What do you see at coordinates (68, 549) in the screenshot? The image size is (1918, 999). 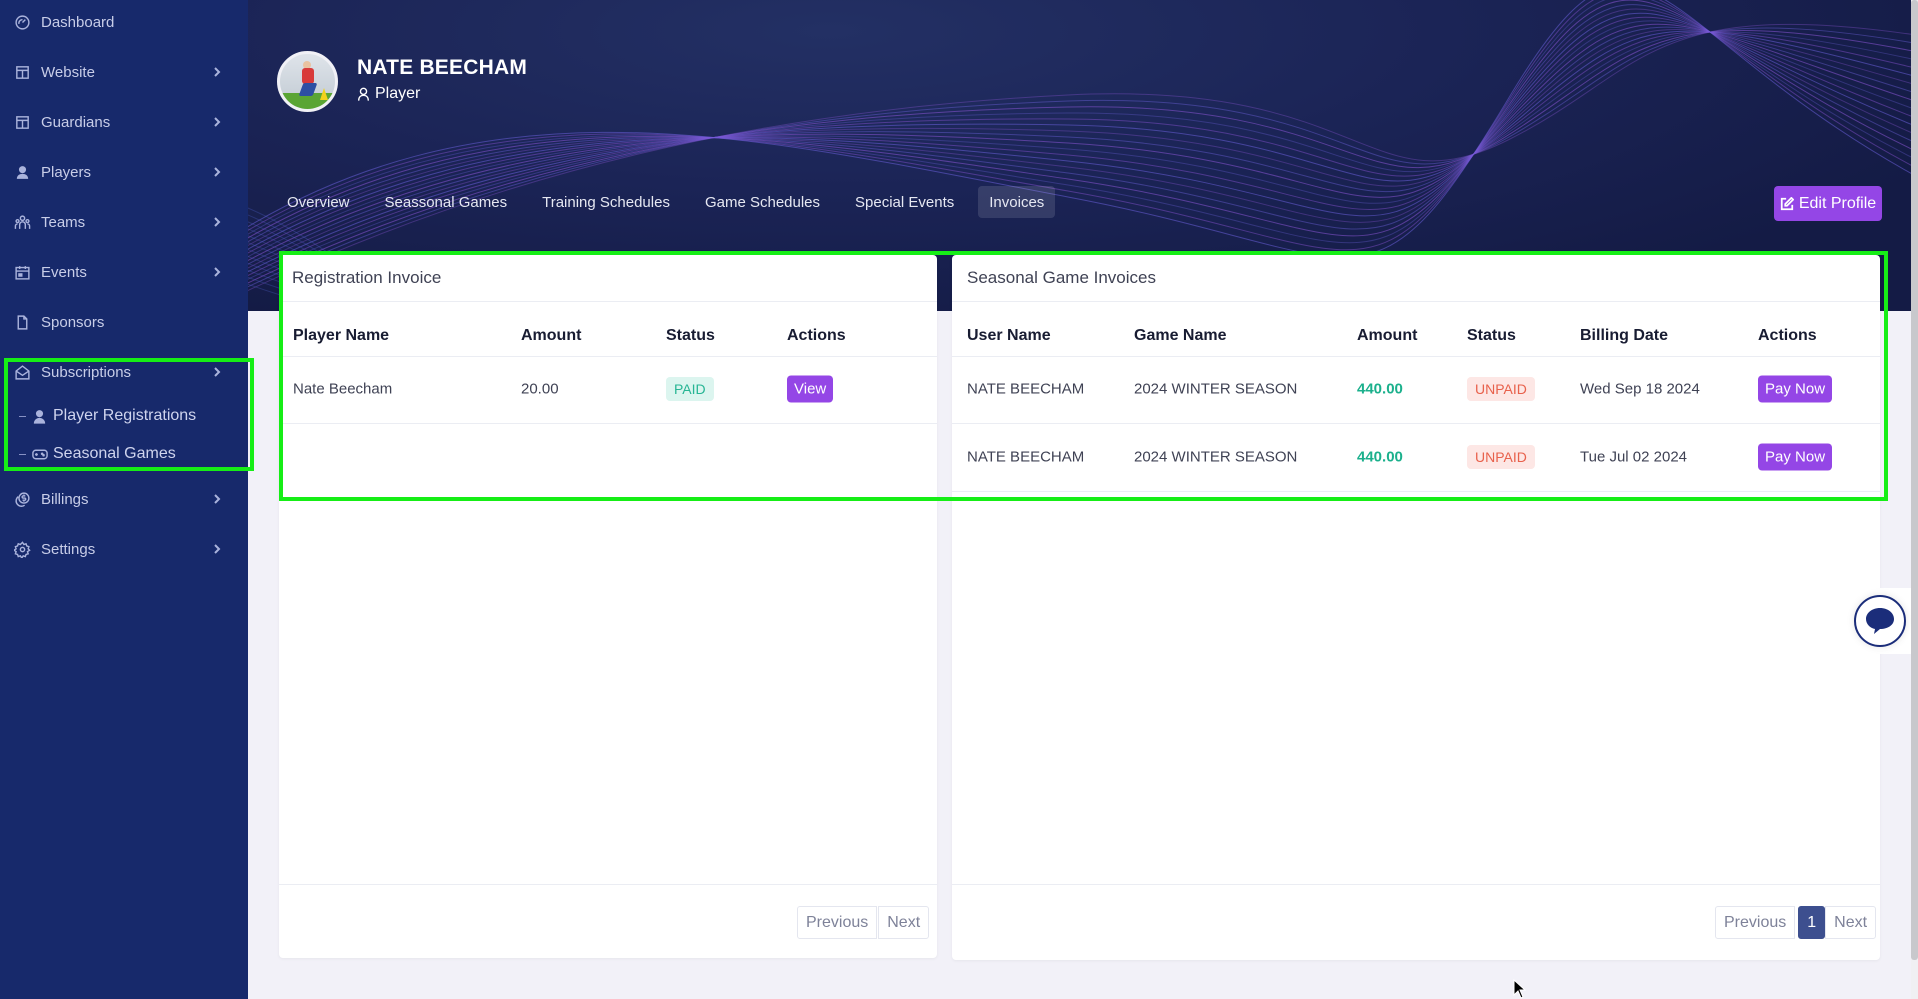 I see `sidebar-item-label: Settings` at bounding box center [68, 549].